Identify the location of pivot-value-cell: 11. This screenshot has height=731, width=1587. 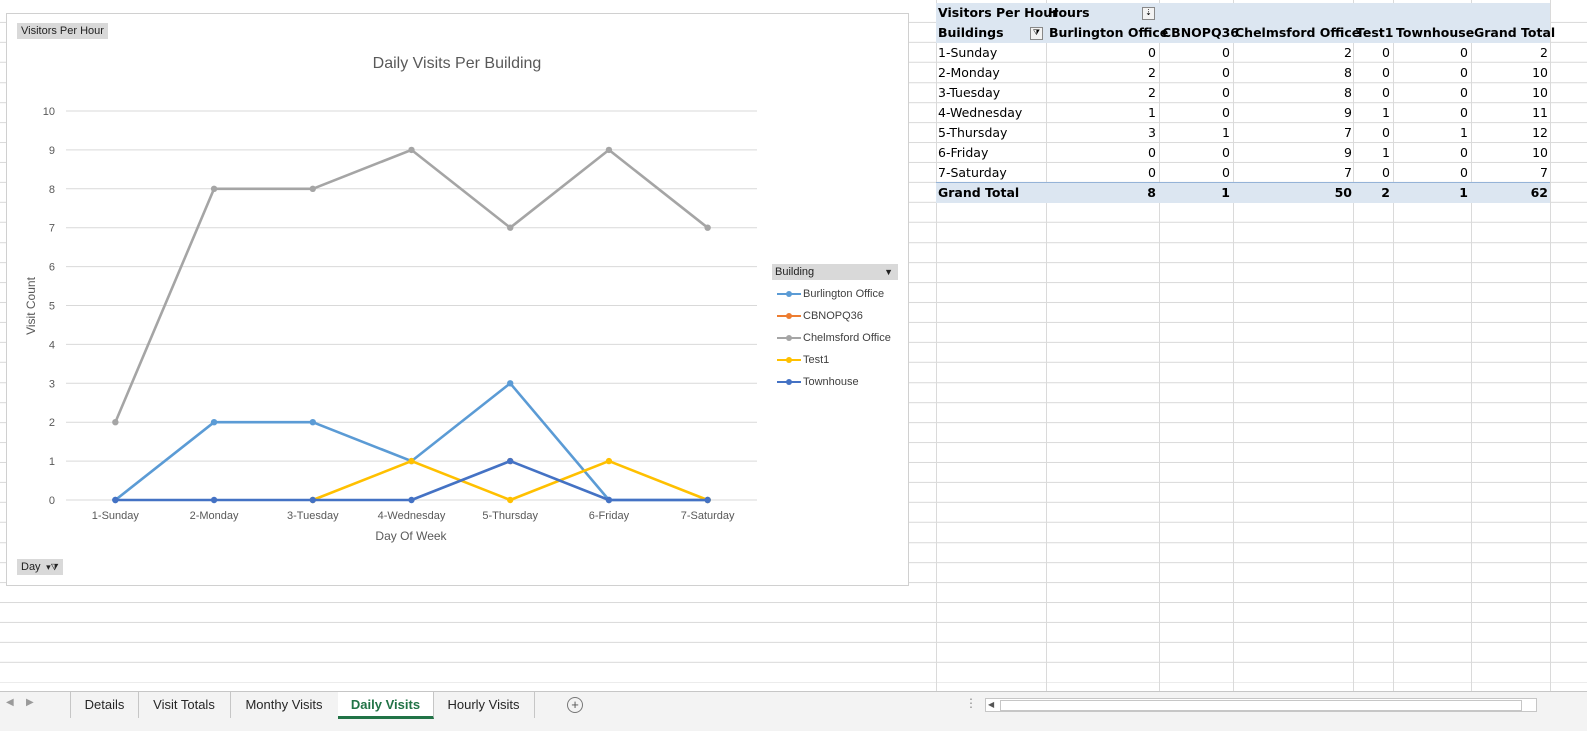
(1518, 113).